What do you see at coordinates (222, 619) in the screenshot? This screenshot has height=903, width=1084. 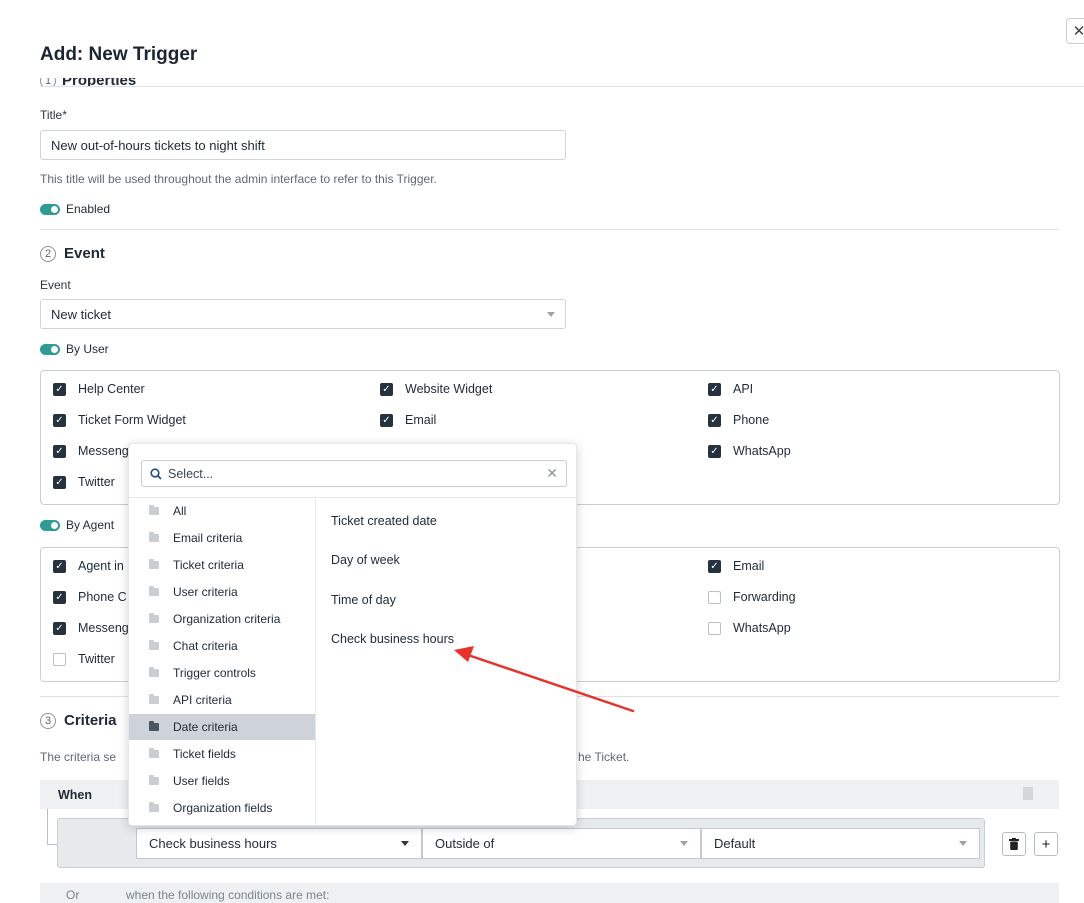 I see `category-item: Organization criteria` at bounding box center [222, 619].